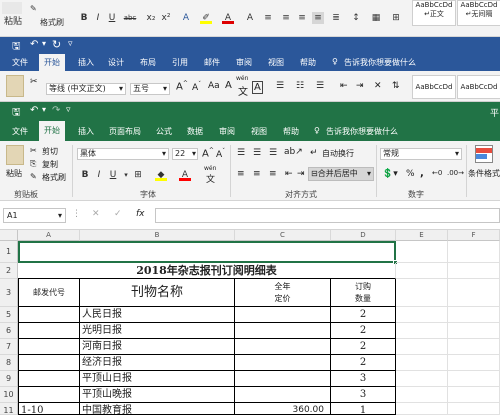 The width and height of the screenshot is (500, 419). Describe the element at coordinates (86, 62) in the screenshot. I see `word-tab-insert: 插入` at that location.